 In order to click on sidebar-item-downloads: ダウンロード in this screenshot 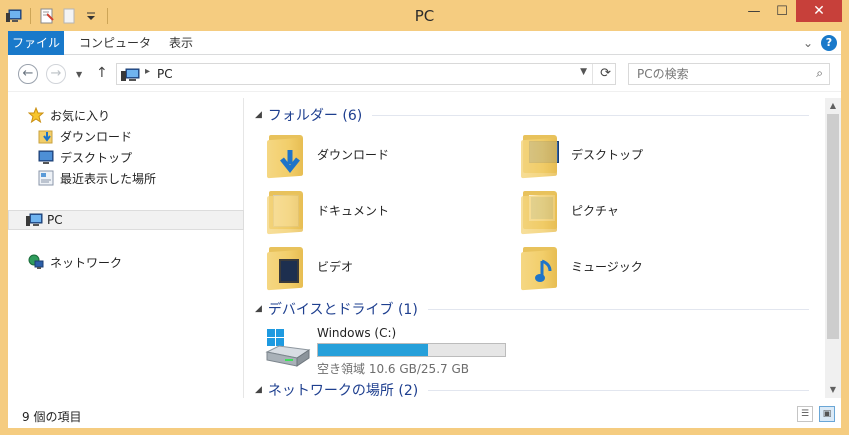, I will do `click(85, 136)`.